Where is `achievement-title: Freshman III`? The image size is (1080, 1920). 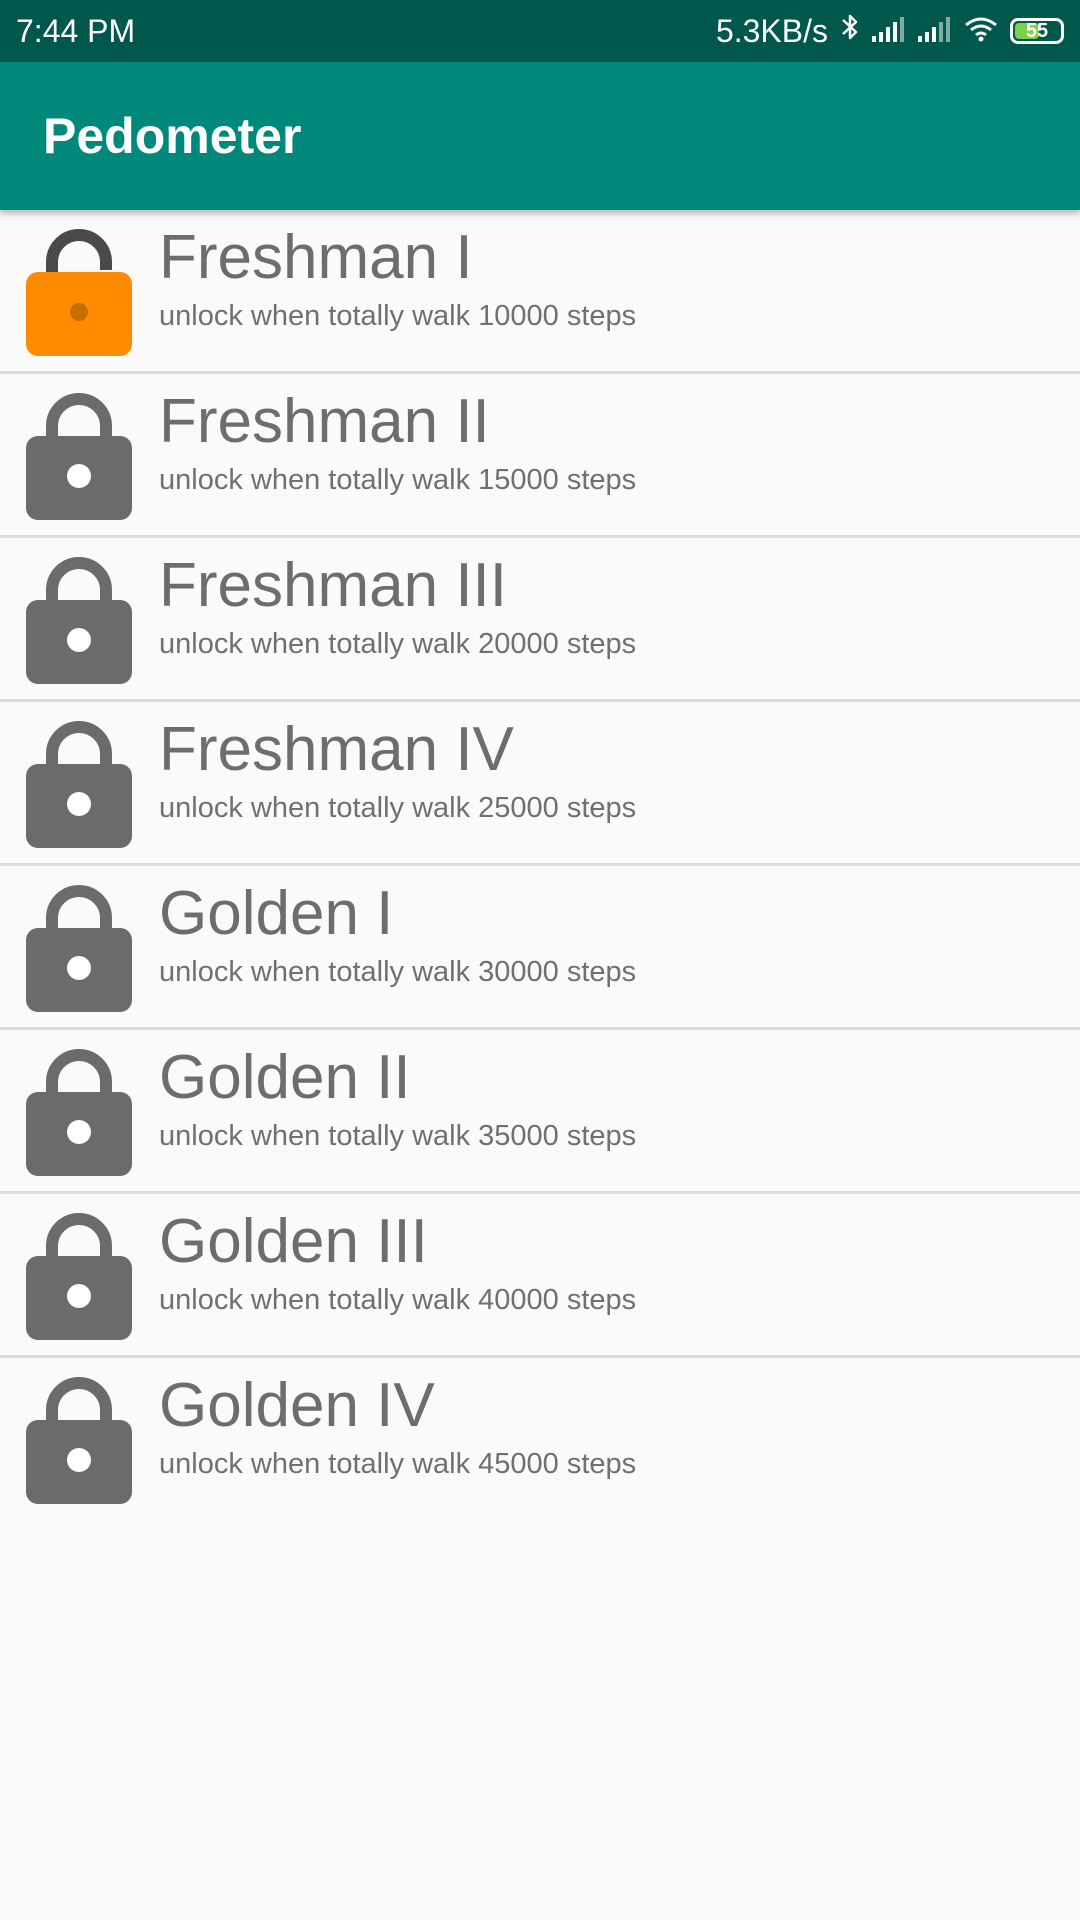 achievement-title: Freshman III is located at coordinates (333, 585).